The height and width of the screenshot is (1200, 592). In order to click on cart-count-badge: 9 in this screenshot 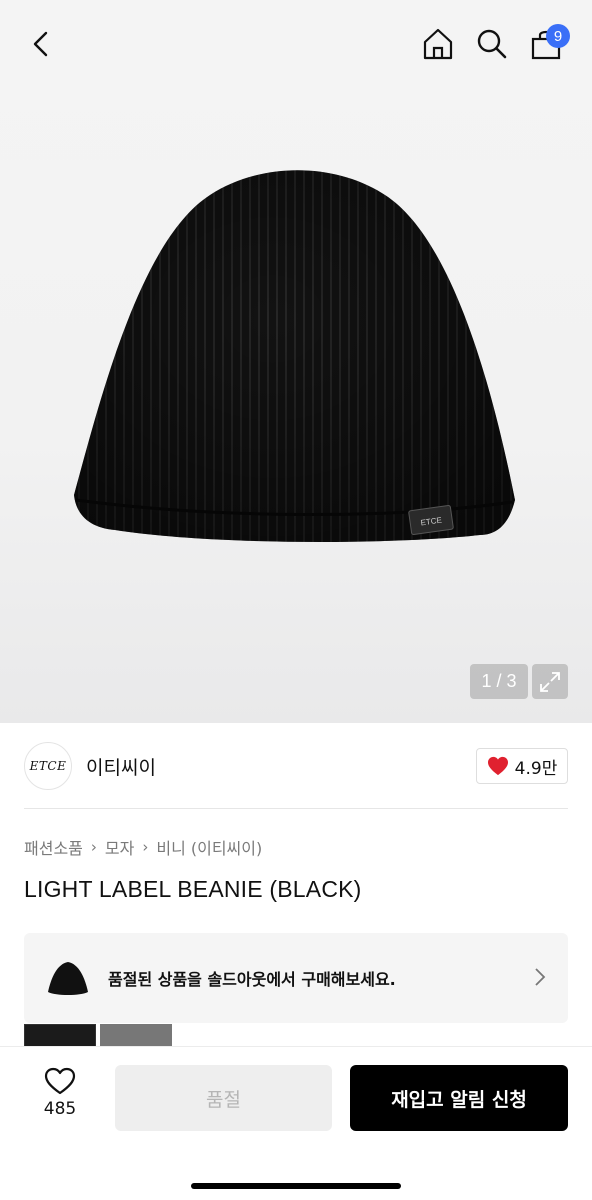, I will do `click(558, 36)`.